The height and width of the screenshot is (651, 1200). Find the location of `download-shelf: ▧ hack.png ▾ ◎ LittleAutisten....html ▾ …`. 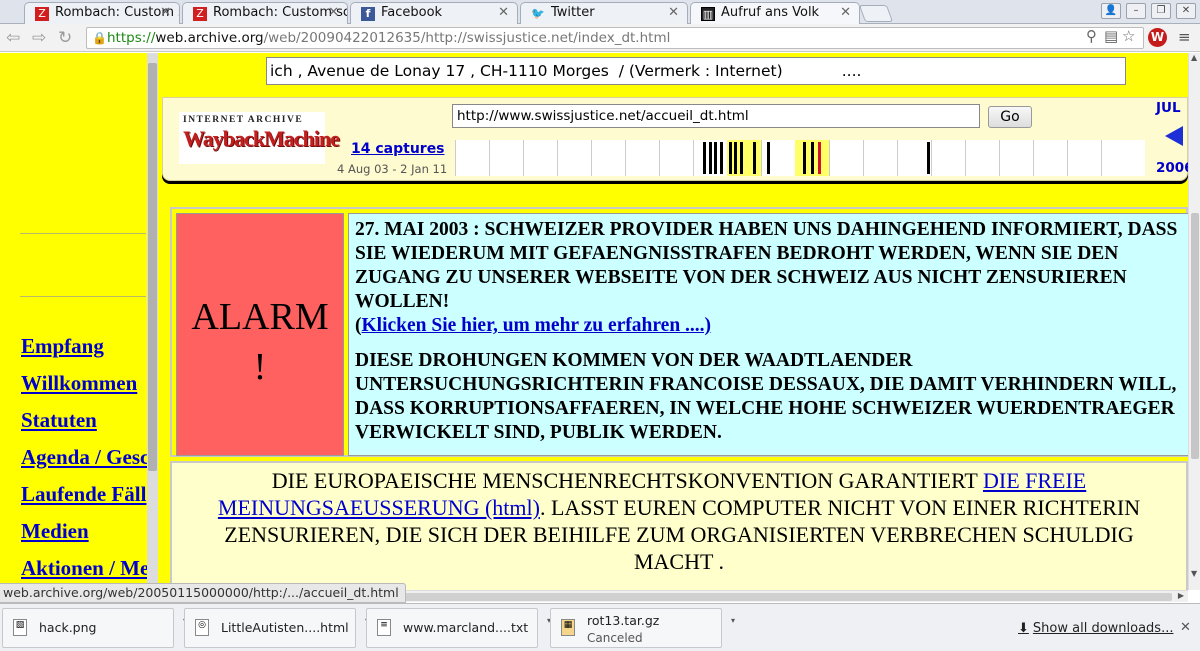

download-shelf: ▧ hack.png ▾ ◎ LittleAutisten....html ▾ … is located at coordinates (600, 627).